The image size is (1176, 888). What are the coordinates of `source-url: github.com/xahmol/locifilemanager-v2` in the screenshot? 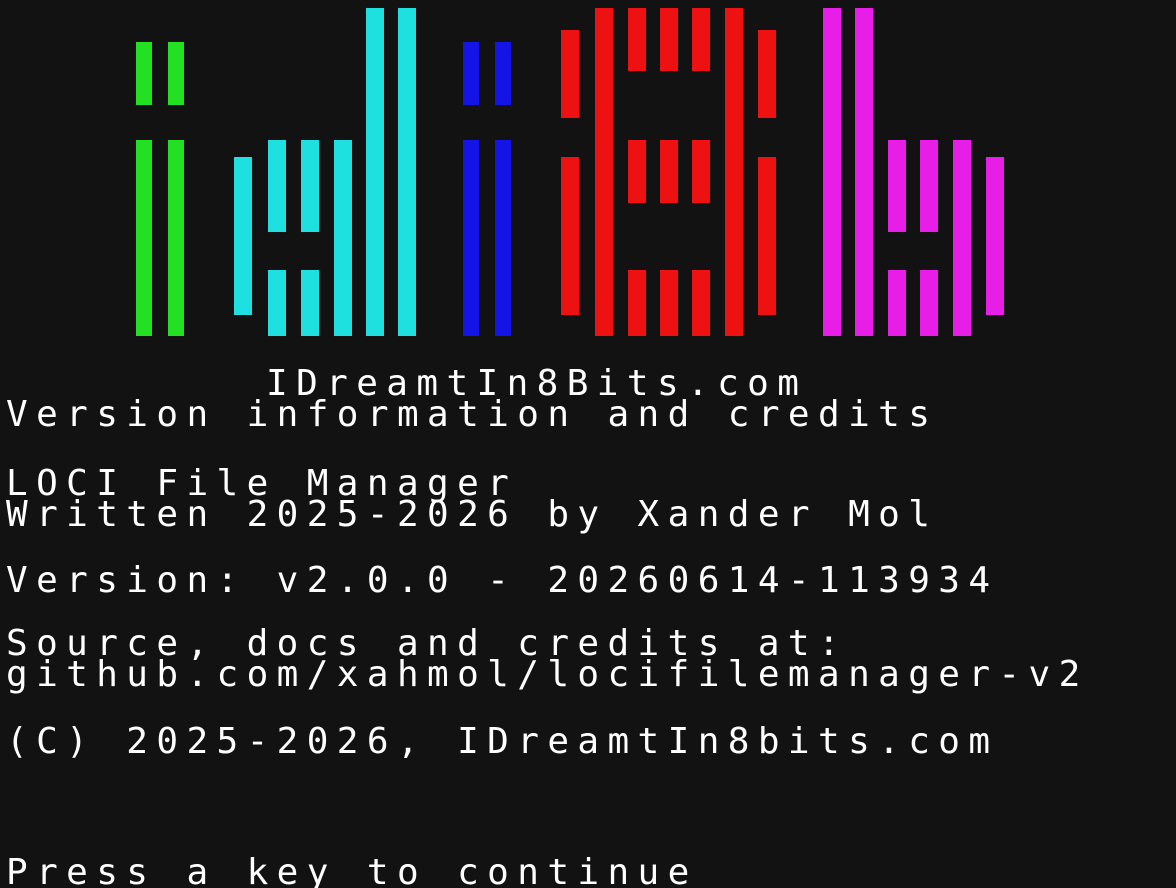 It's located at (547, 674).